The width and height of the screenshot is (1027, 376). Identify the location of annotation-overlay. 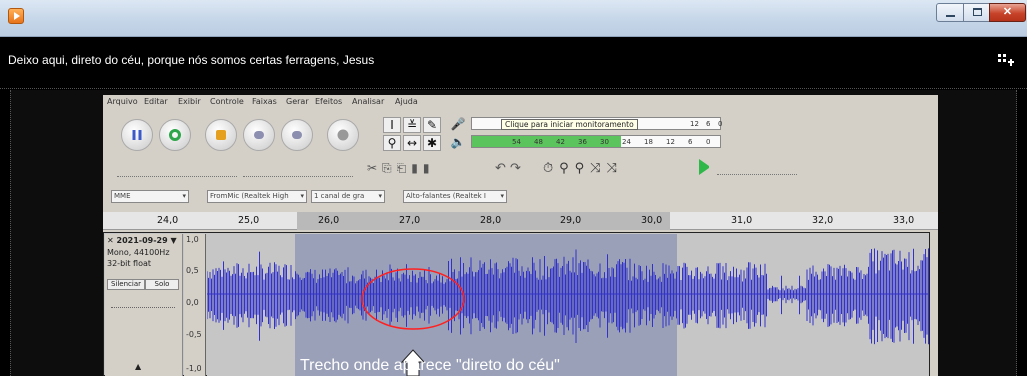
(413, 322).